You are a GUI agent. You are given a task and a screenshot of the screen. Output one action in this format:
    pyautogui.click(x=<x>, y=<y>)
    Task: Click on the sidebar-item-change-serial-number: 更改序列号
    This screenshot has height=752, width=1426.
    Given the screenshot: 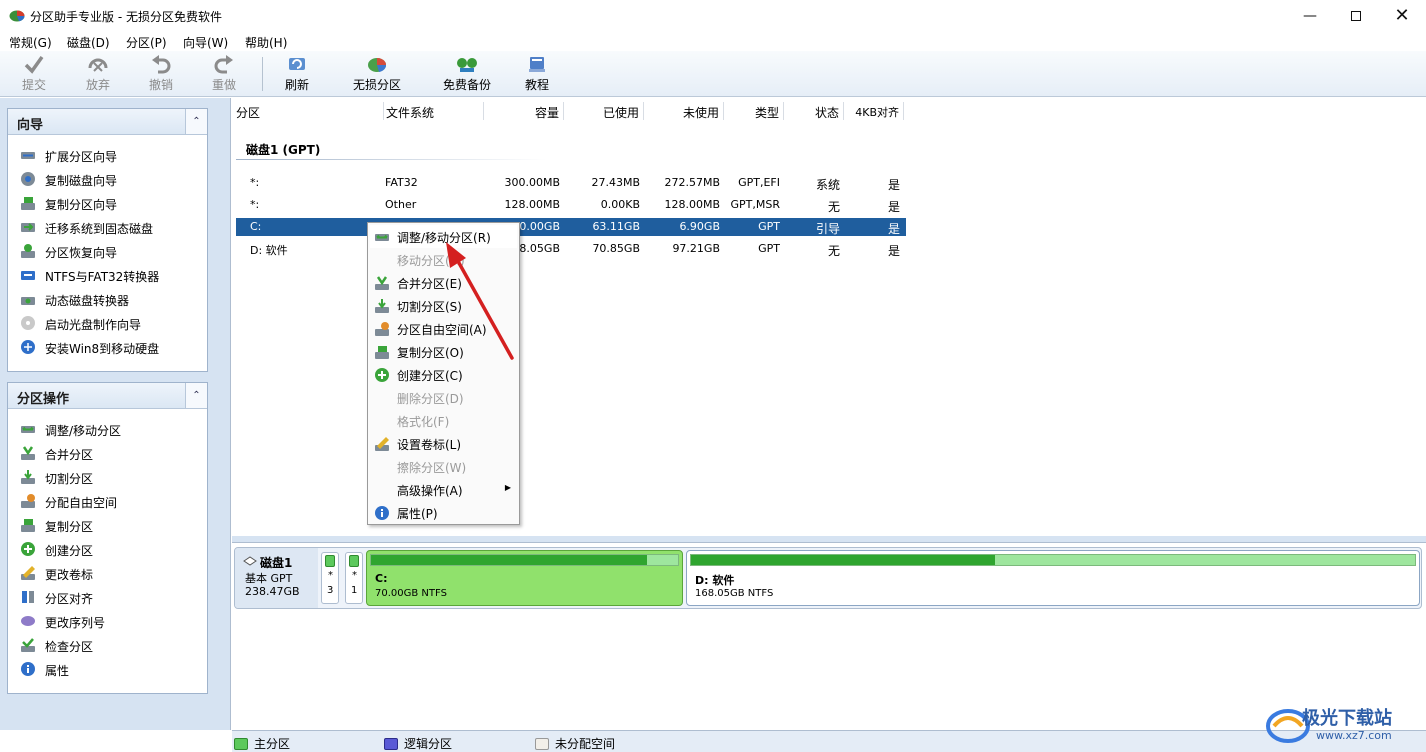 What is the action you would take?
    pyautogui.click(x=107, y=622)
    